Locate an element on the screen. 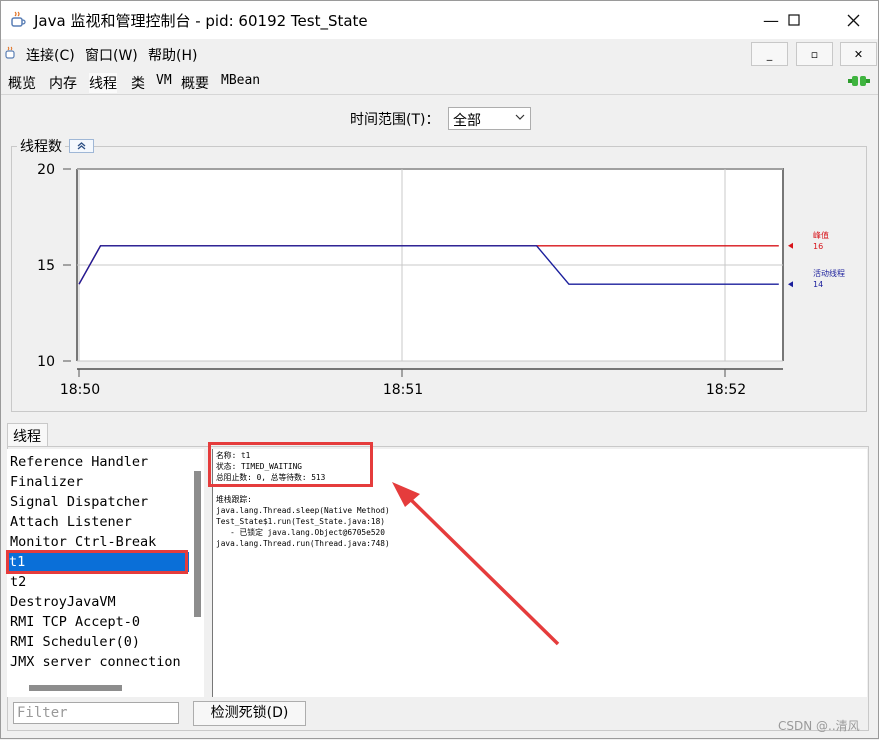 The image size is (879, 740). tab-mbean: MBean is located at coordinates (240, 80).